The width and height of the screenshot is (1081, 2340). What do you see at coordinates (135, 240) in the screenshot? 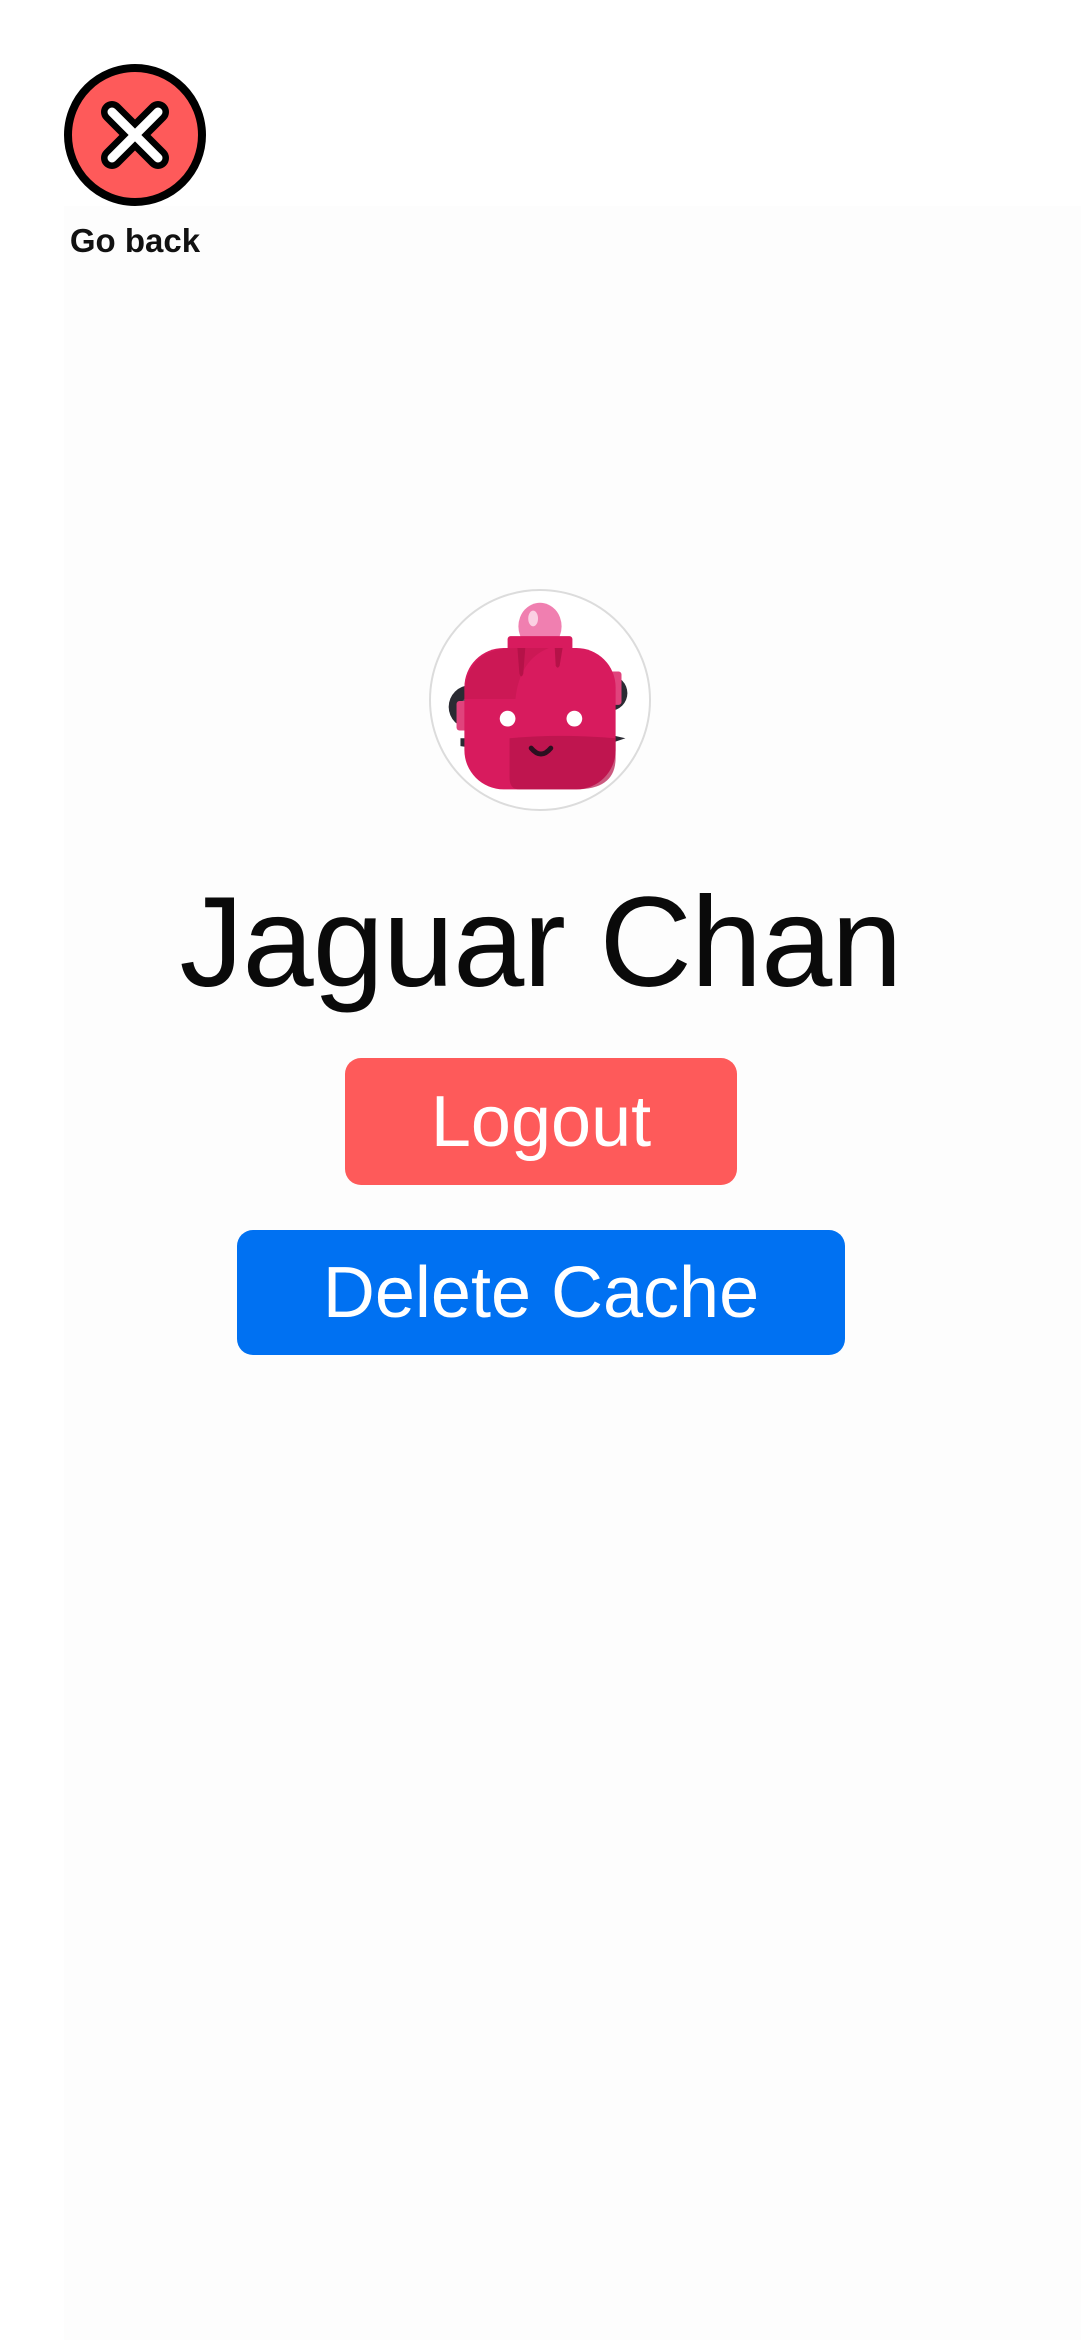
I see `go-back-label: Go back` at bounding box center [135, 240].